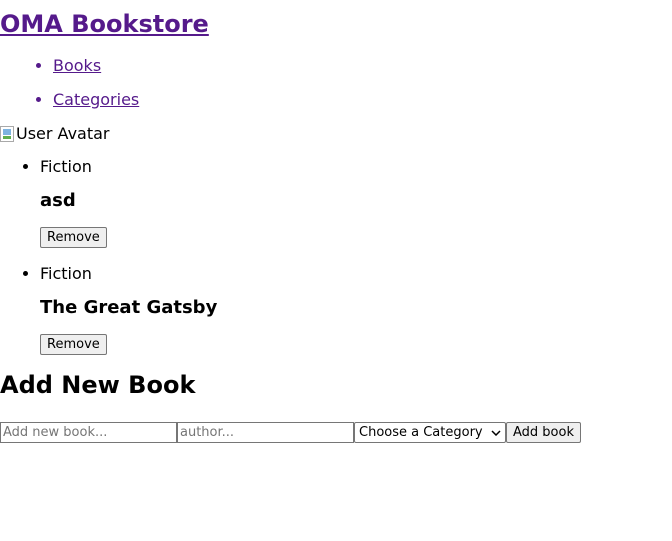  I want to click on site-title: OMA Bookstore, so click(336, 24).